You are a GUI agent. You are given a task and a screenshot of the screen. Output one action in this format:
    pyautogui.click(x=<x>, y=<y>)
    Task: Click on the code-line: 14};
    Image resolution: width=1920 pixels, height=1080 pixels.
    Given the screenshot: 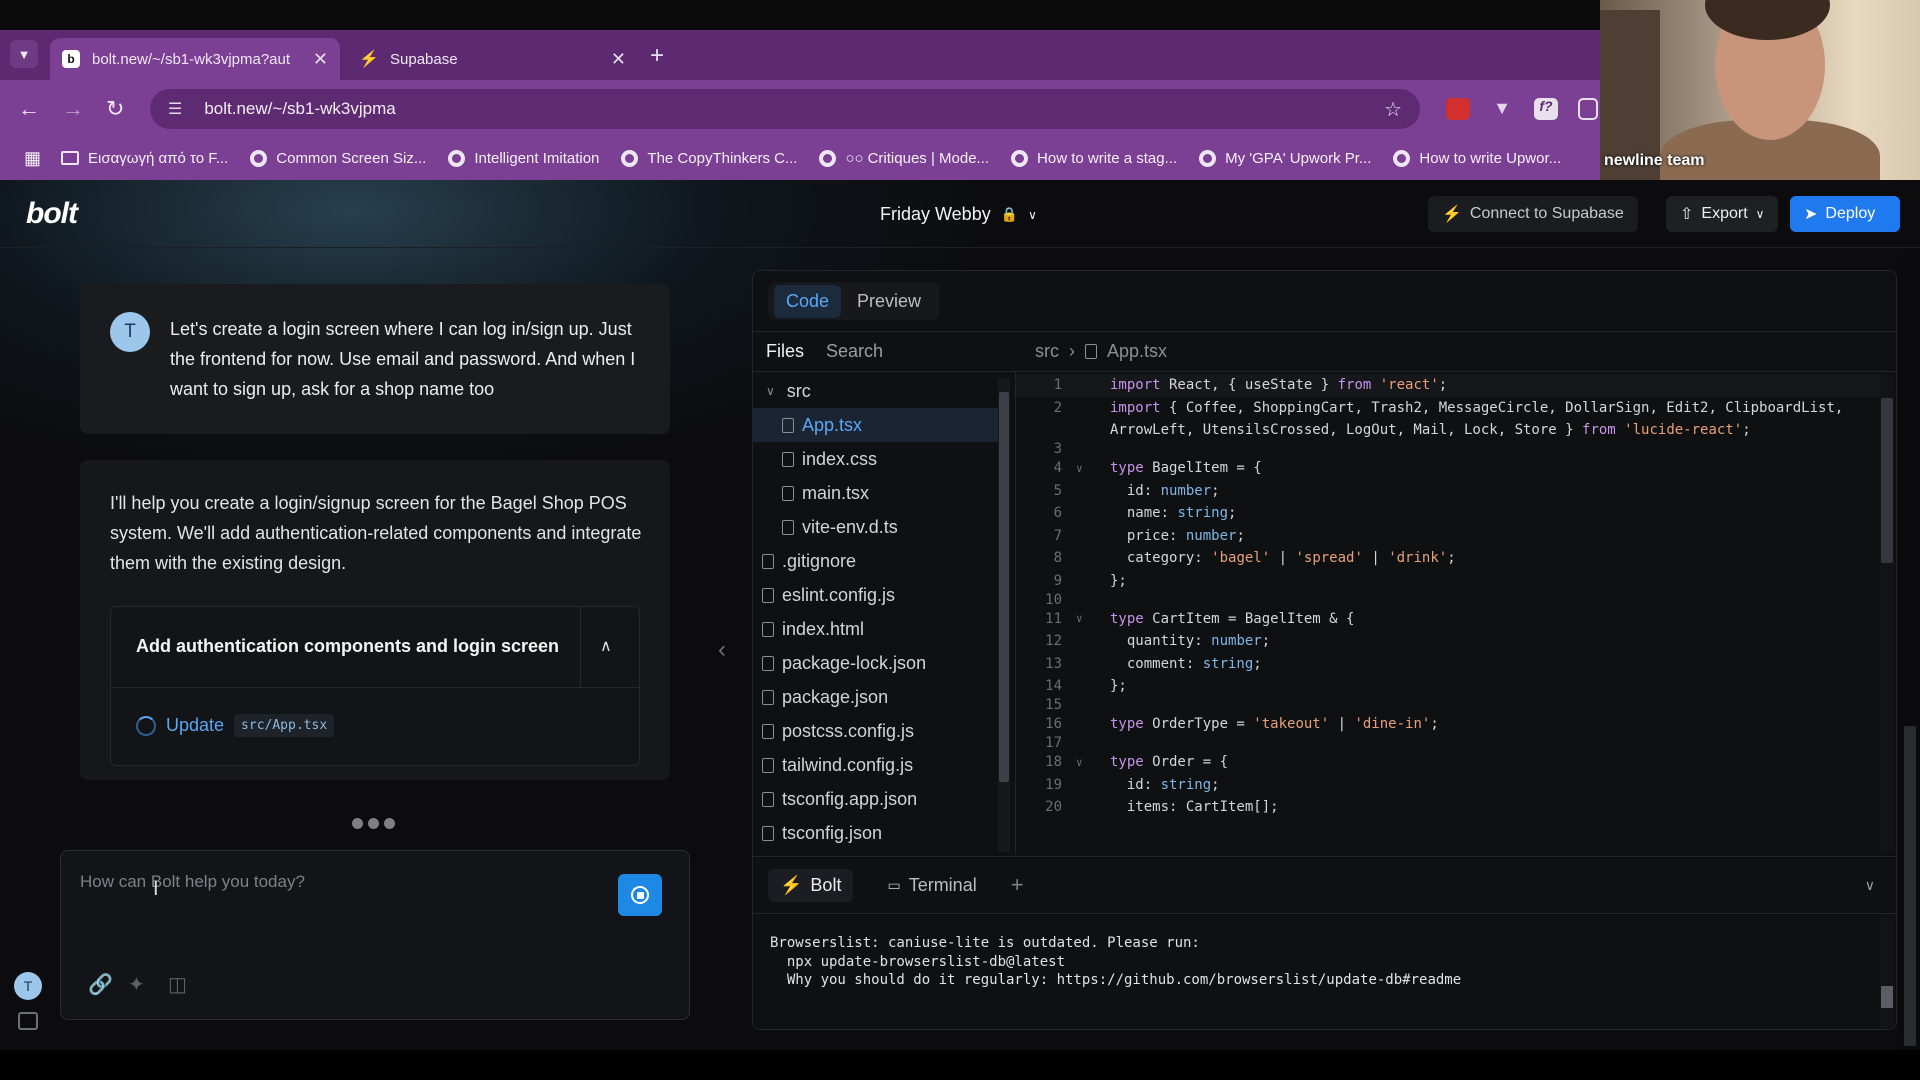 What is the action you would take?
    pyautogui.click(x=1449, y=686)
    